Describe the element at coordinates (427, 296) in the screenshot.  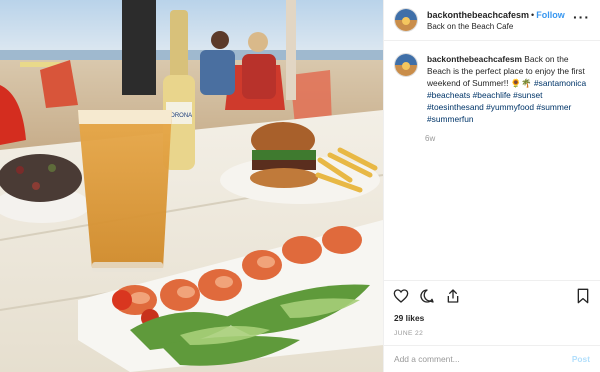
I see `comment-icon` at that location.